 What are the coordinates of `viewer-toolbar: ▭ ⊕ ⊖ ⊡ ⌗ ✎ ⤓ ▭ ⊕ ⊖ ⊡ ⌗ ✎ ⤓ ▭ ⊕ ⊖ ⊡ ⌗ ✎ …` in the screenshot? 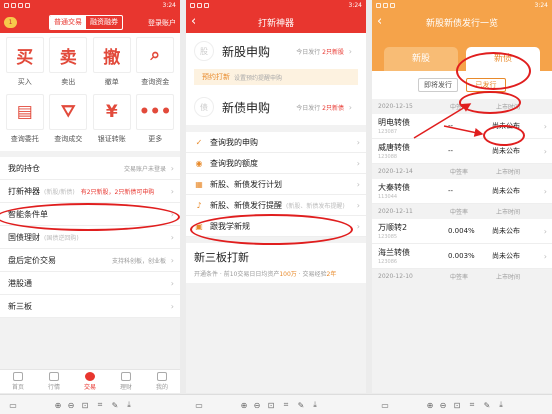 It's located at (276, 404).